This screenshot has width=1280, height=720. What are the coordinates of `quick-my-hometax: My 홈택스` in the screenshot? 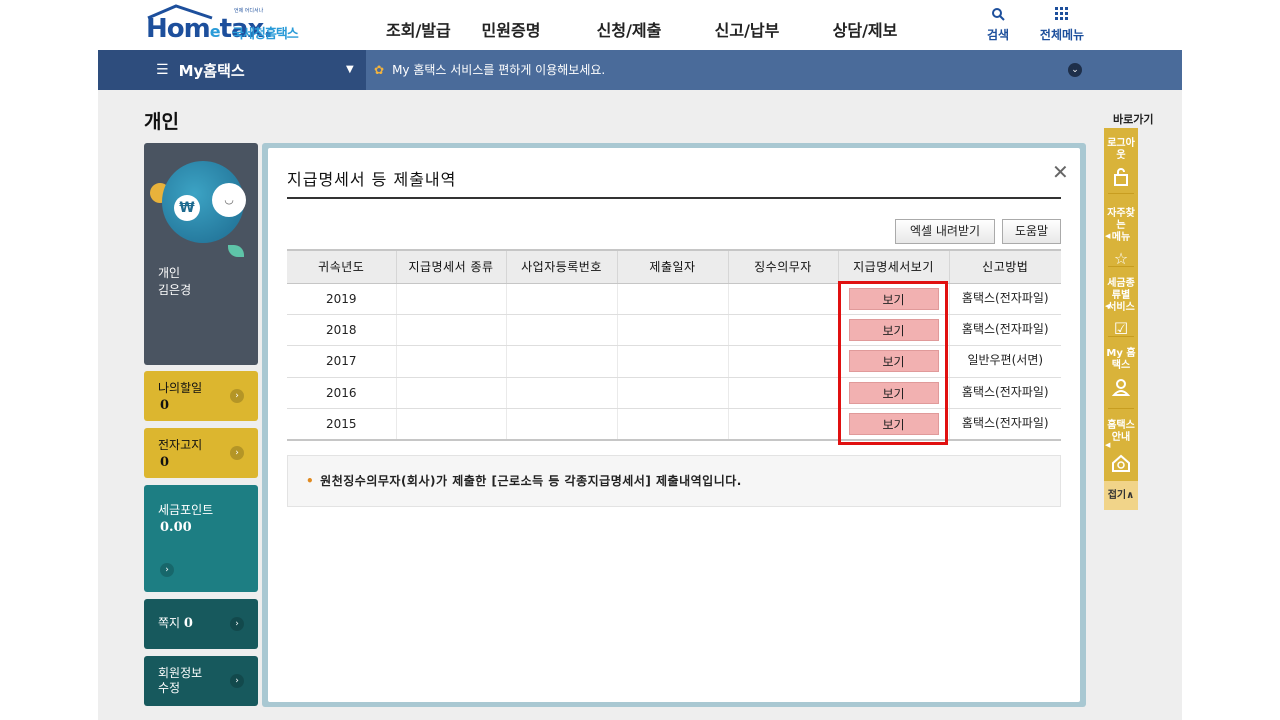 It's located at (1121, 372).